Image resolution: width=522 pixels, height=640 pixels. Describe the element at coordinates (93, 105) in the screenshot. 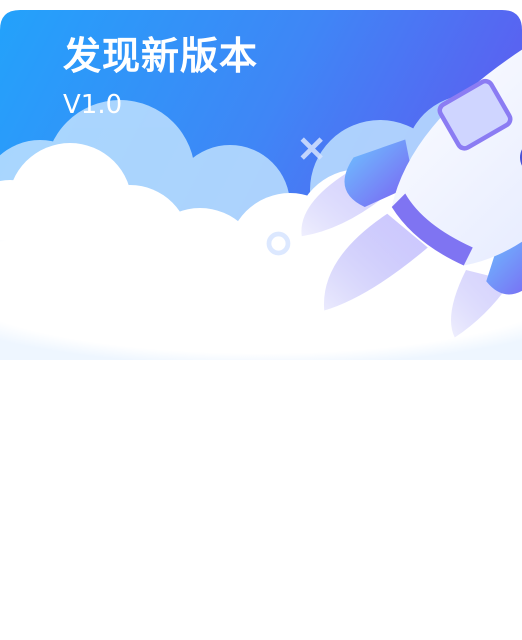

I see `version-label: V1.0` at that location.